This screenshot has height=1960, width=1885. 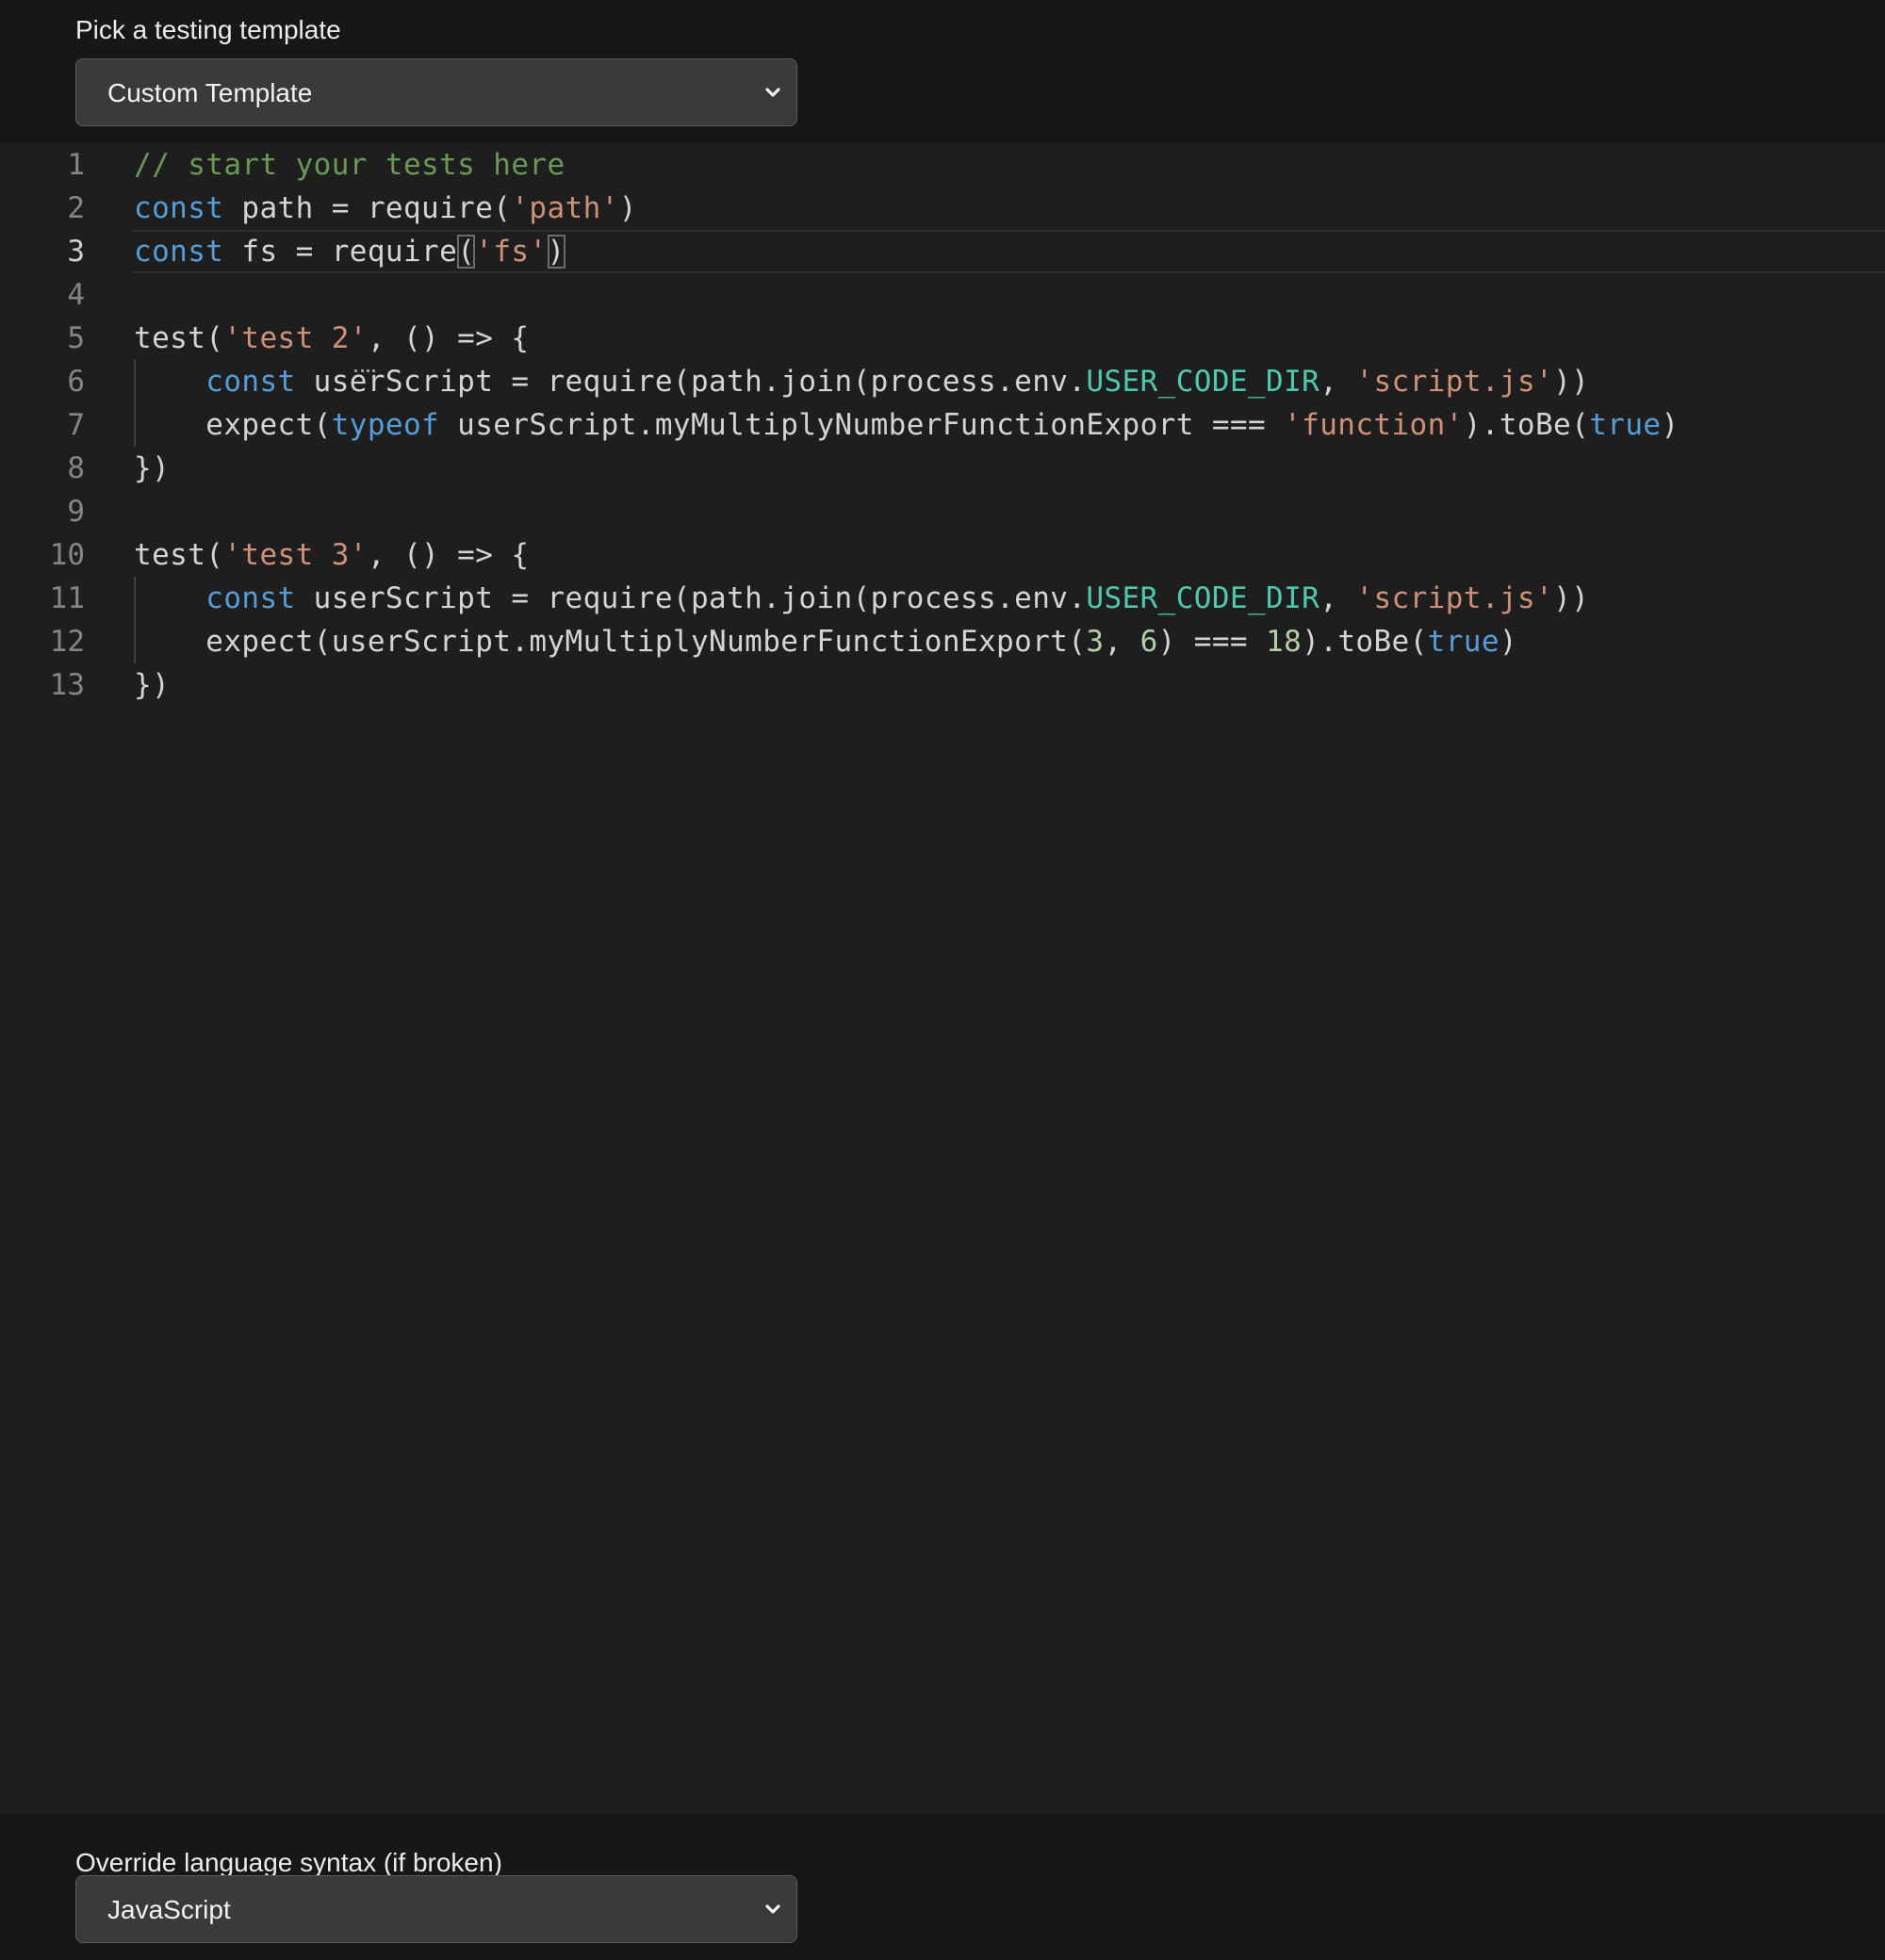 I want to click on line-number: 8, so click(x=76, y=468).